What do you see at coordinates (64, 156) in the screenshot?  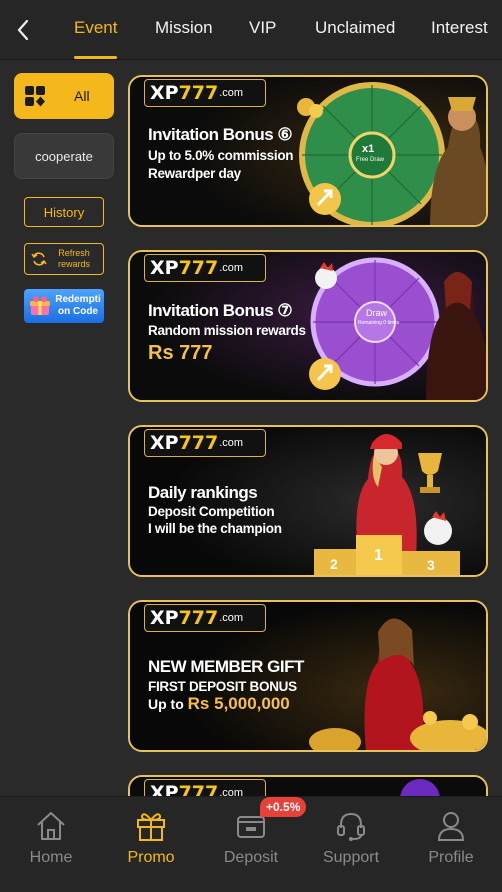 I see `category-cooperate-button: cooperate` at bounding box center [64, 156].